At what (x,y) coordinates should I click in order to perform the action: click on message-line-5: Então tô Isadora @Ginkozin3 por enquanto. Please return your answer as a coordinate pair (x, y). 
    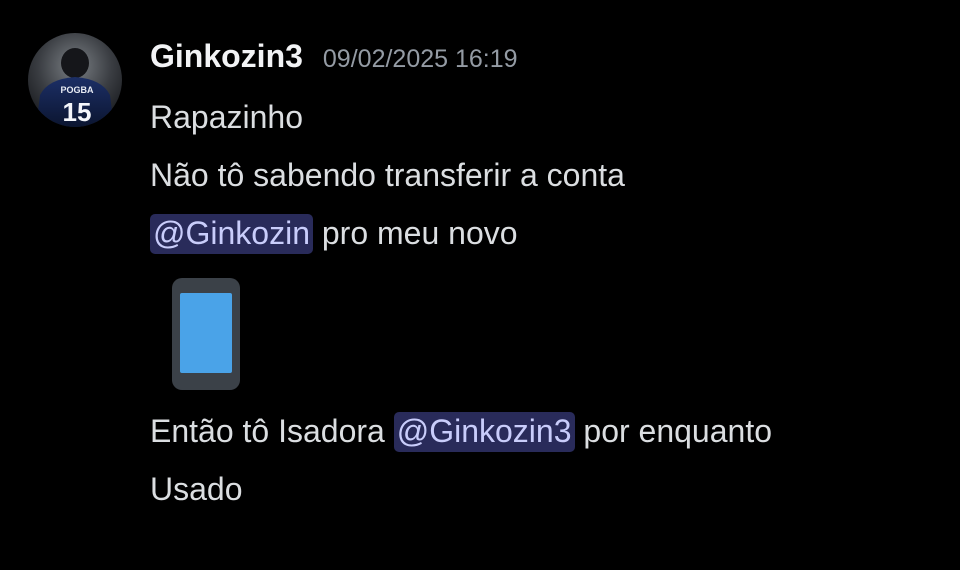
    Looking at the image, I should click on (550, 431).